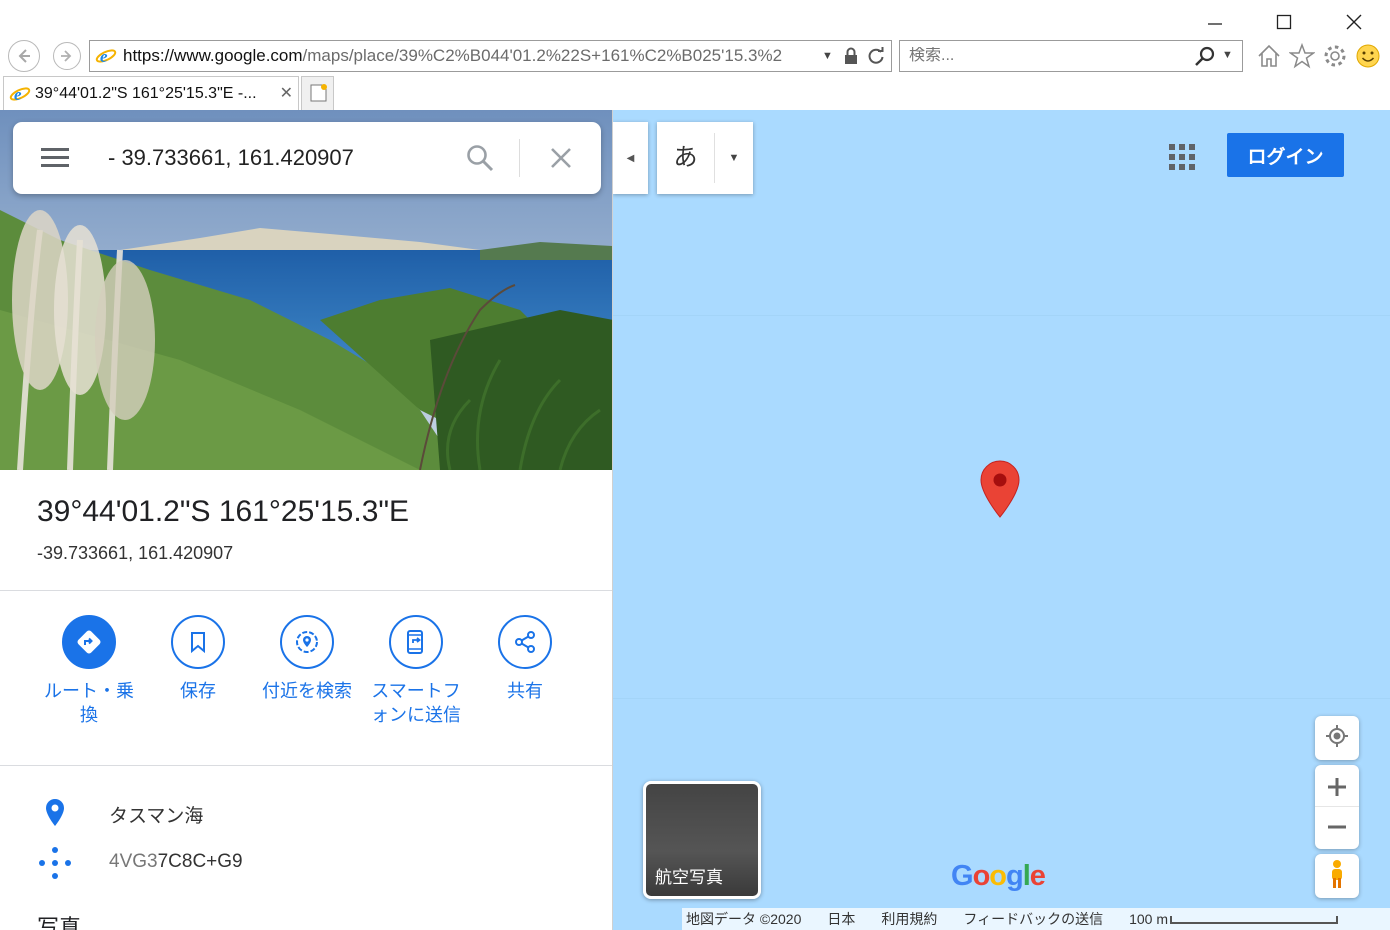  Describe the element at coordinates (1302, 56) in the screenshot. I see `favorites-star-icon` at that location.